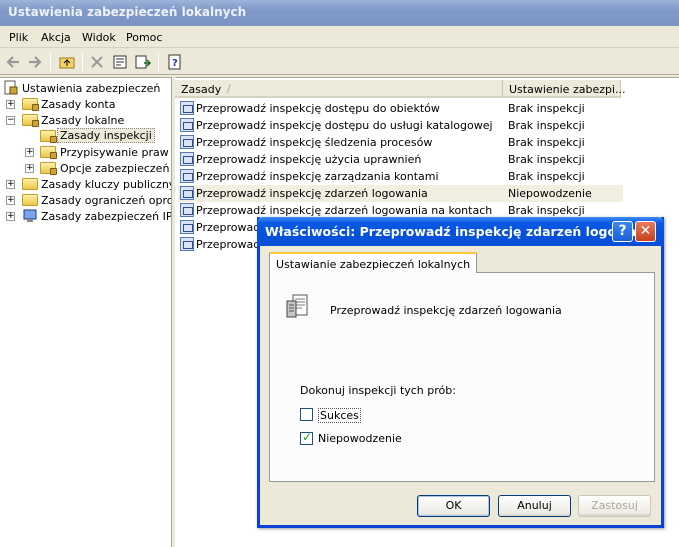  What do you see at coordinates (83, 120) in the screenshot?
I see `tree-item-label: Zasady lokalne` at bounding box center [83, 120].